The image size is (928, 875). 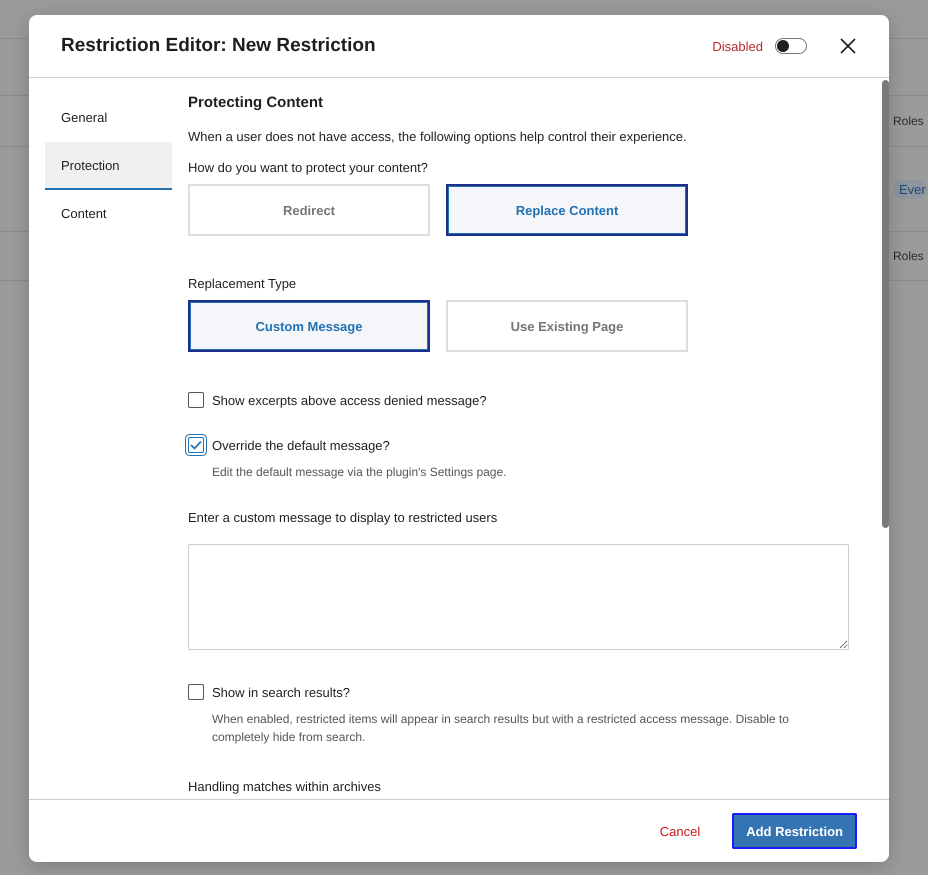 What do you see at coordinates (219, 46) in the screenshot?
I see `dialog-title: Restriction Editor: New Restriction` at bounding box center [219, 46].